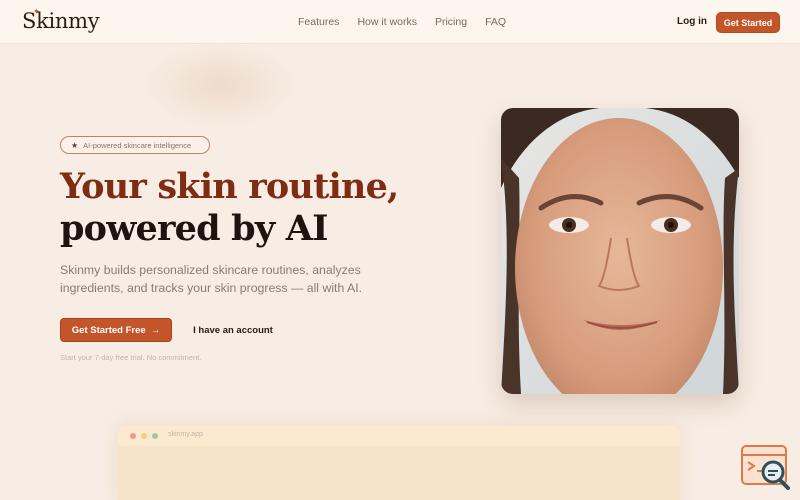  What do you see at coordinates (137, 145) in the screenshot?
I see `hero-badge-text: AI-powered skincare intelligence` at bounding box center [137, 145].